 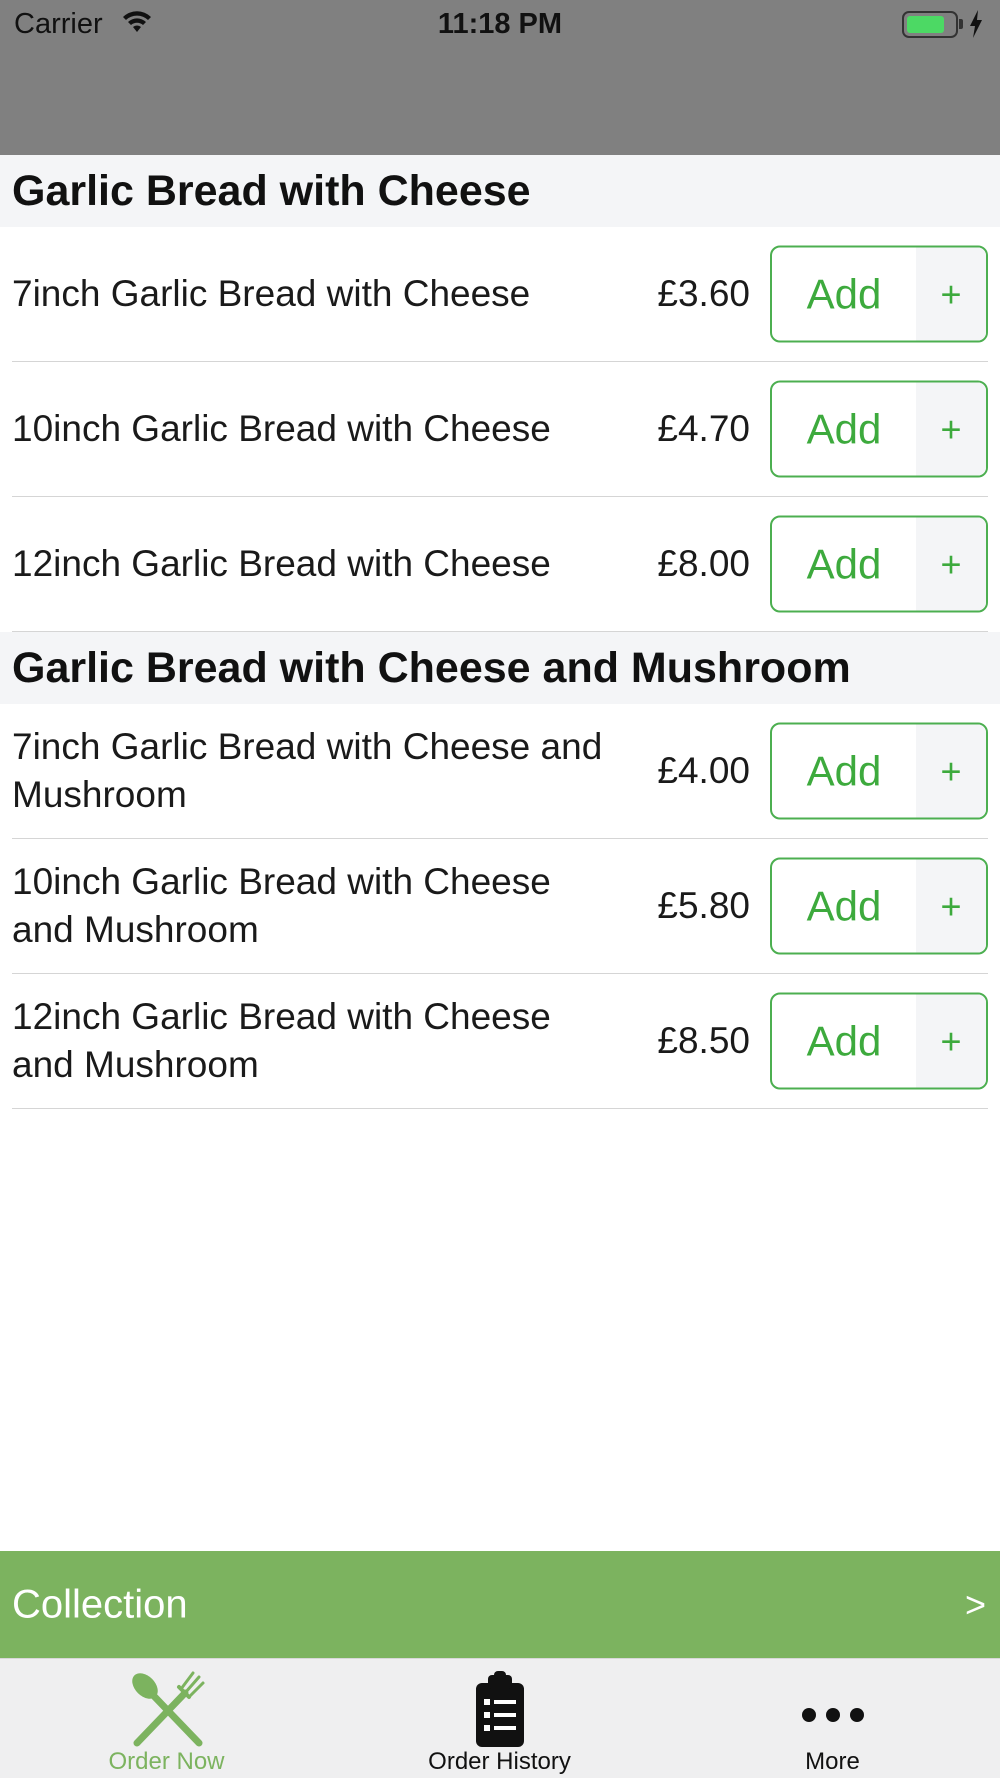 I want to click on tab-bar: Order Now Order History More, so click(x=500, y=1718).